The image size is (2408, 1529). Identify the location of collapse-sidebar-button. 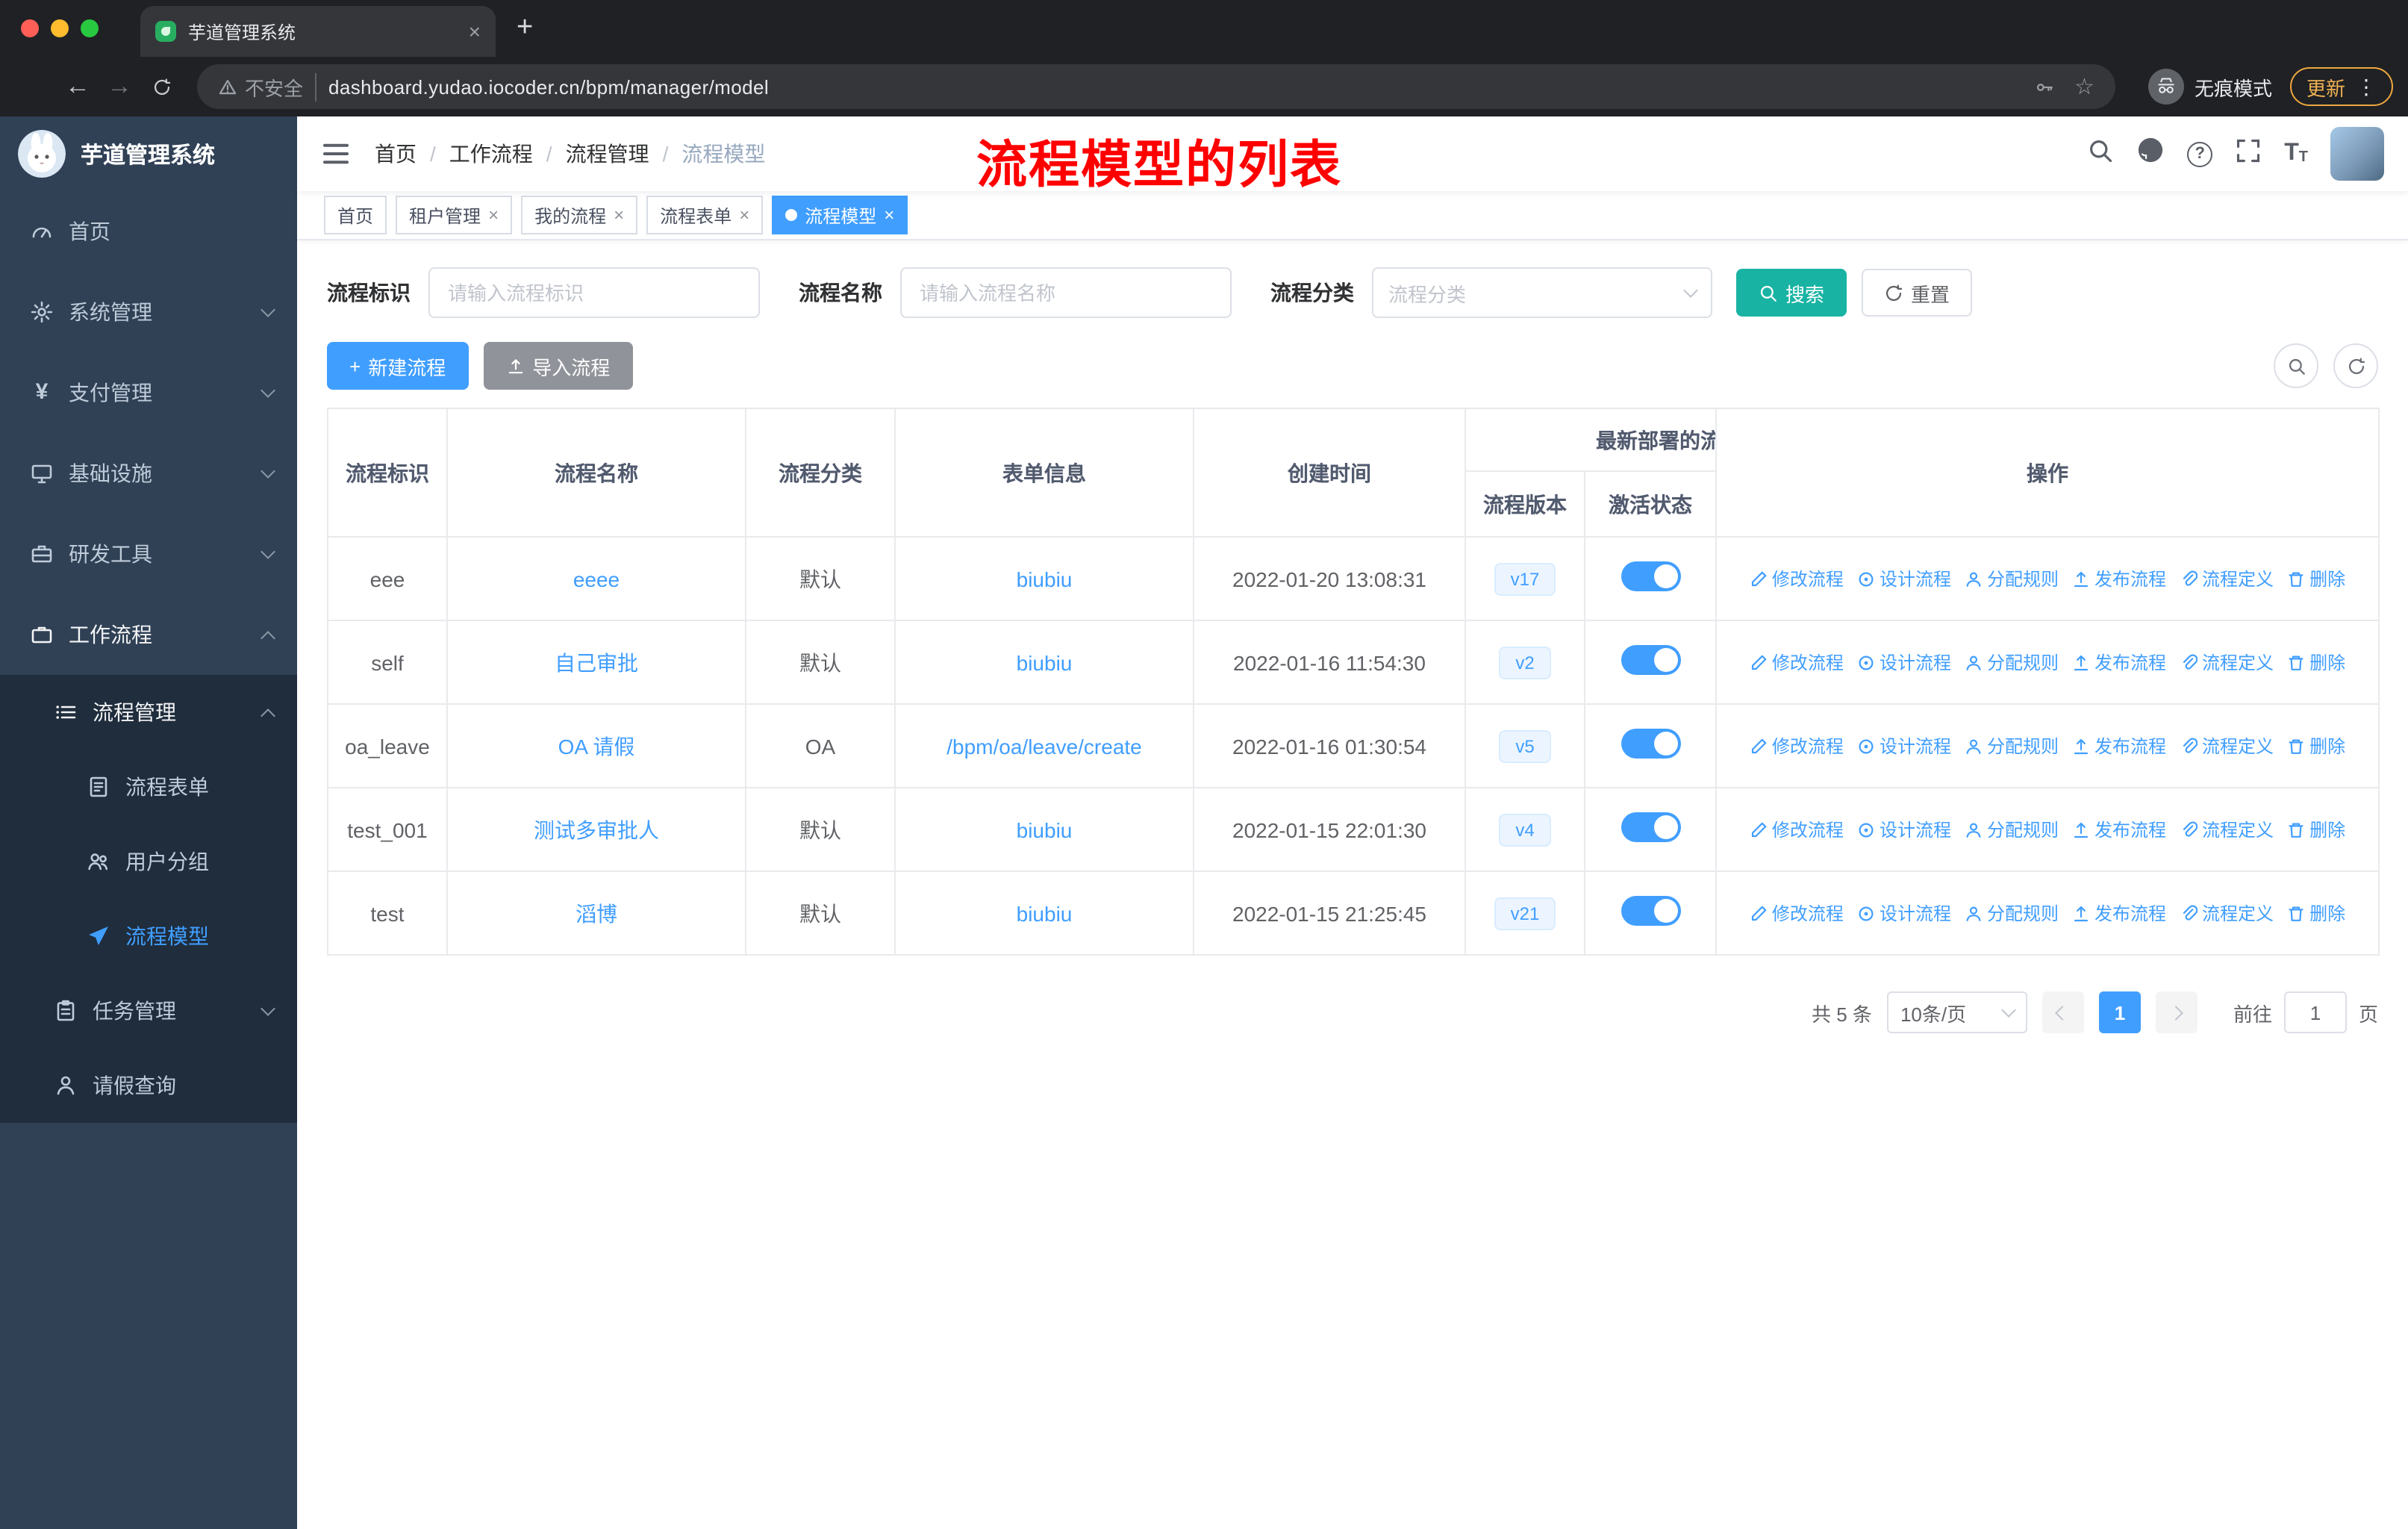
(336, 154).